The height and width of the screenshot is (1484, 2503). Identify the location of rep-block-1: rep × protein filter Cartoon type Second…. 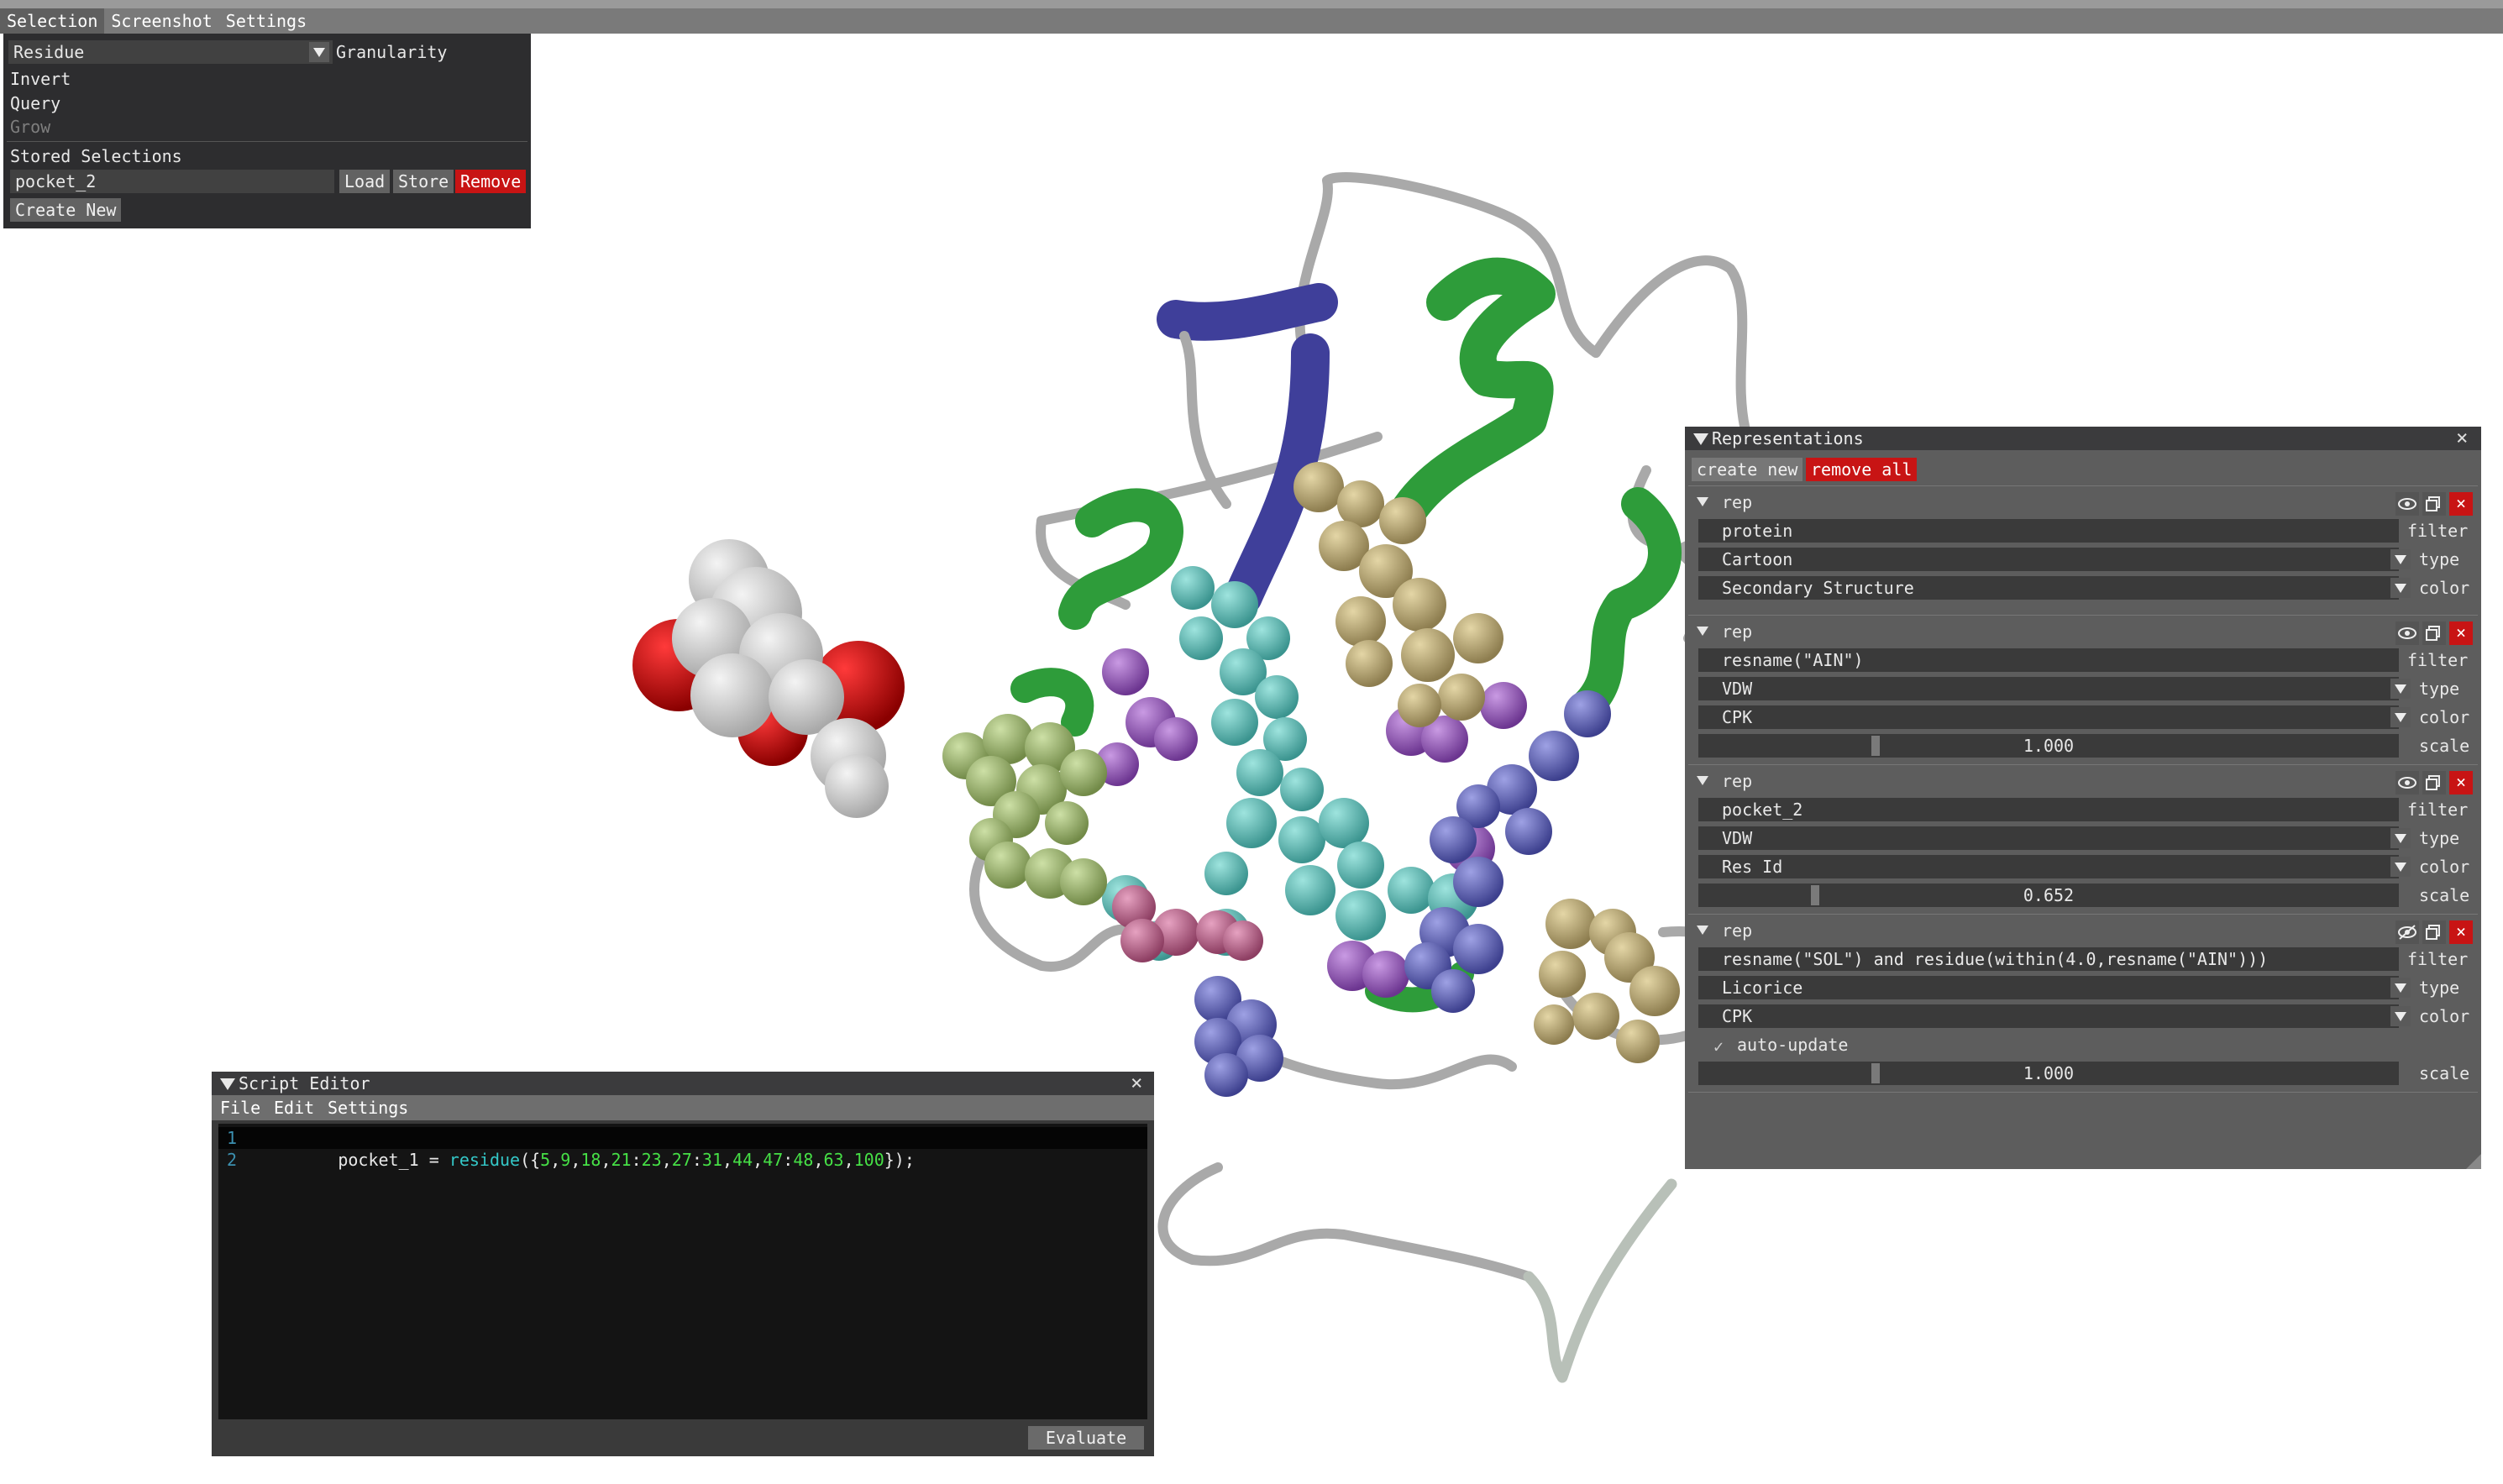
(2083, 557).